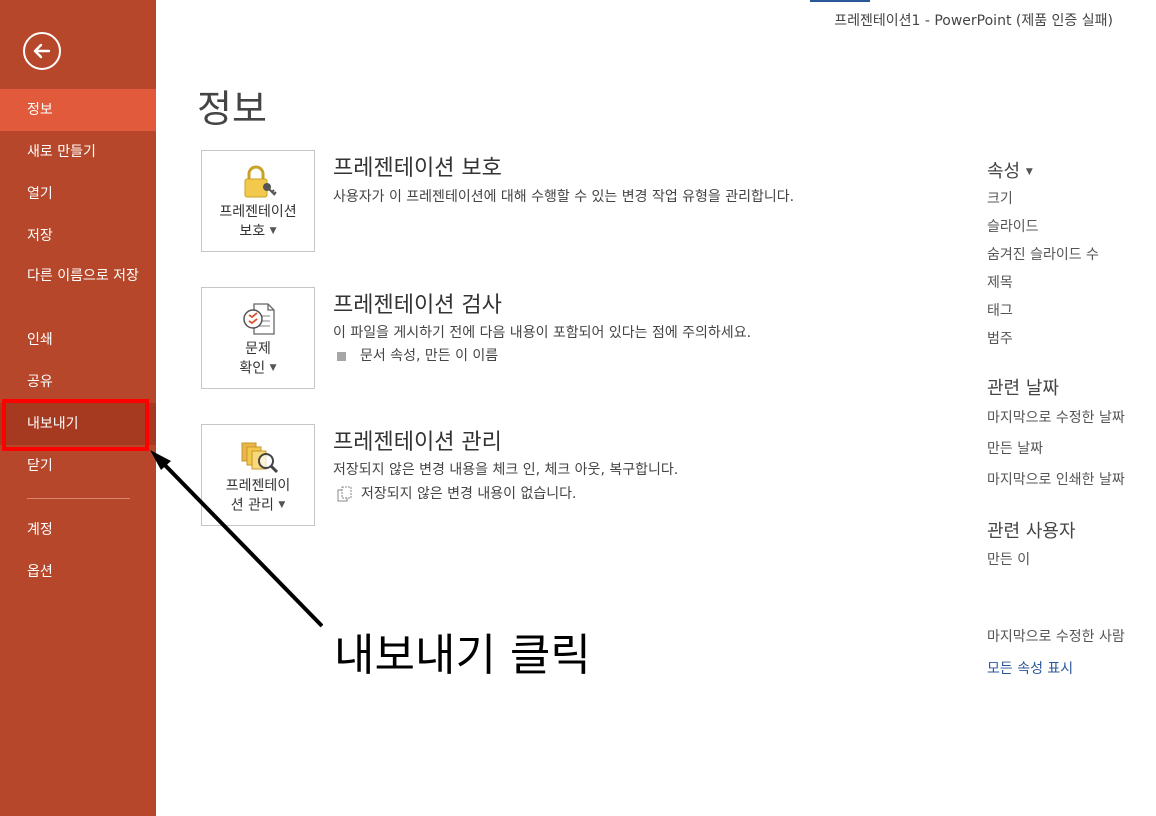  Describe the element at coordinates (237, 539) in the screenshot. I see `annotation-arrow` at that location.